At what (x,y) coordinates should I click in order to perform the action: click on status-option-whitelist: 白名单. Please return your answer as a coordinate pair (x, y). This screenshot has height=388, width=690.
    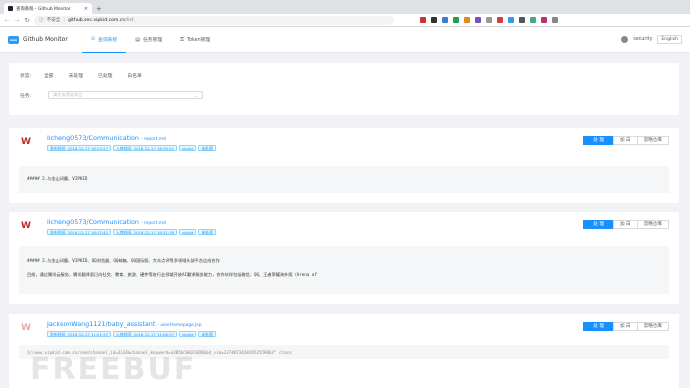
    Looking at the image, I should click on (134, 75).